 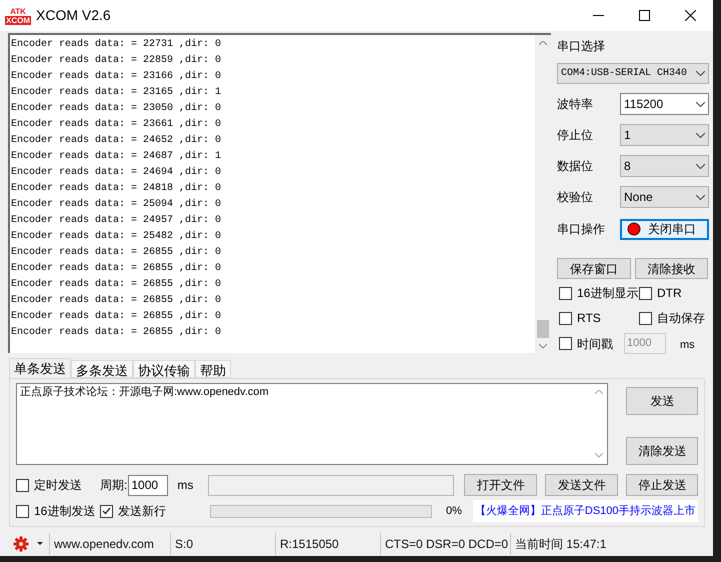 I want to click on website-label: www.openedv.com, so click(x=104, y=544).